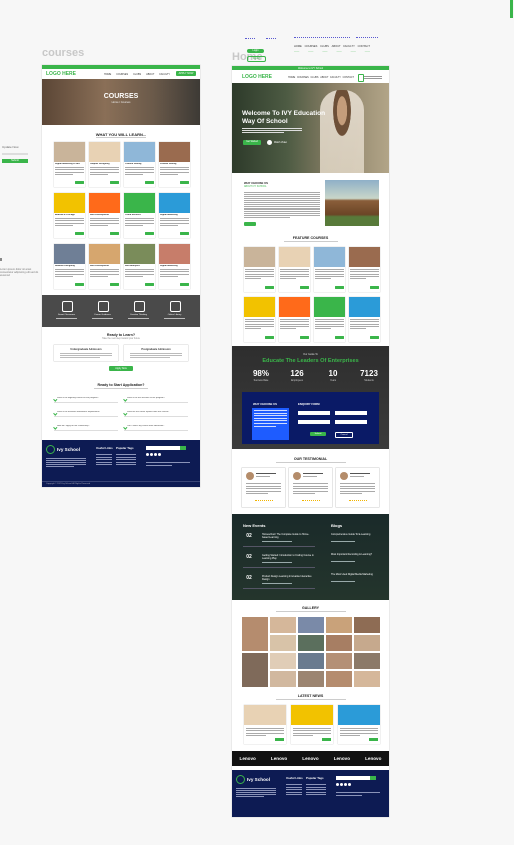  I want to click on course-card: Cloud Services, so click(139, 215).